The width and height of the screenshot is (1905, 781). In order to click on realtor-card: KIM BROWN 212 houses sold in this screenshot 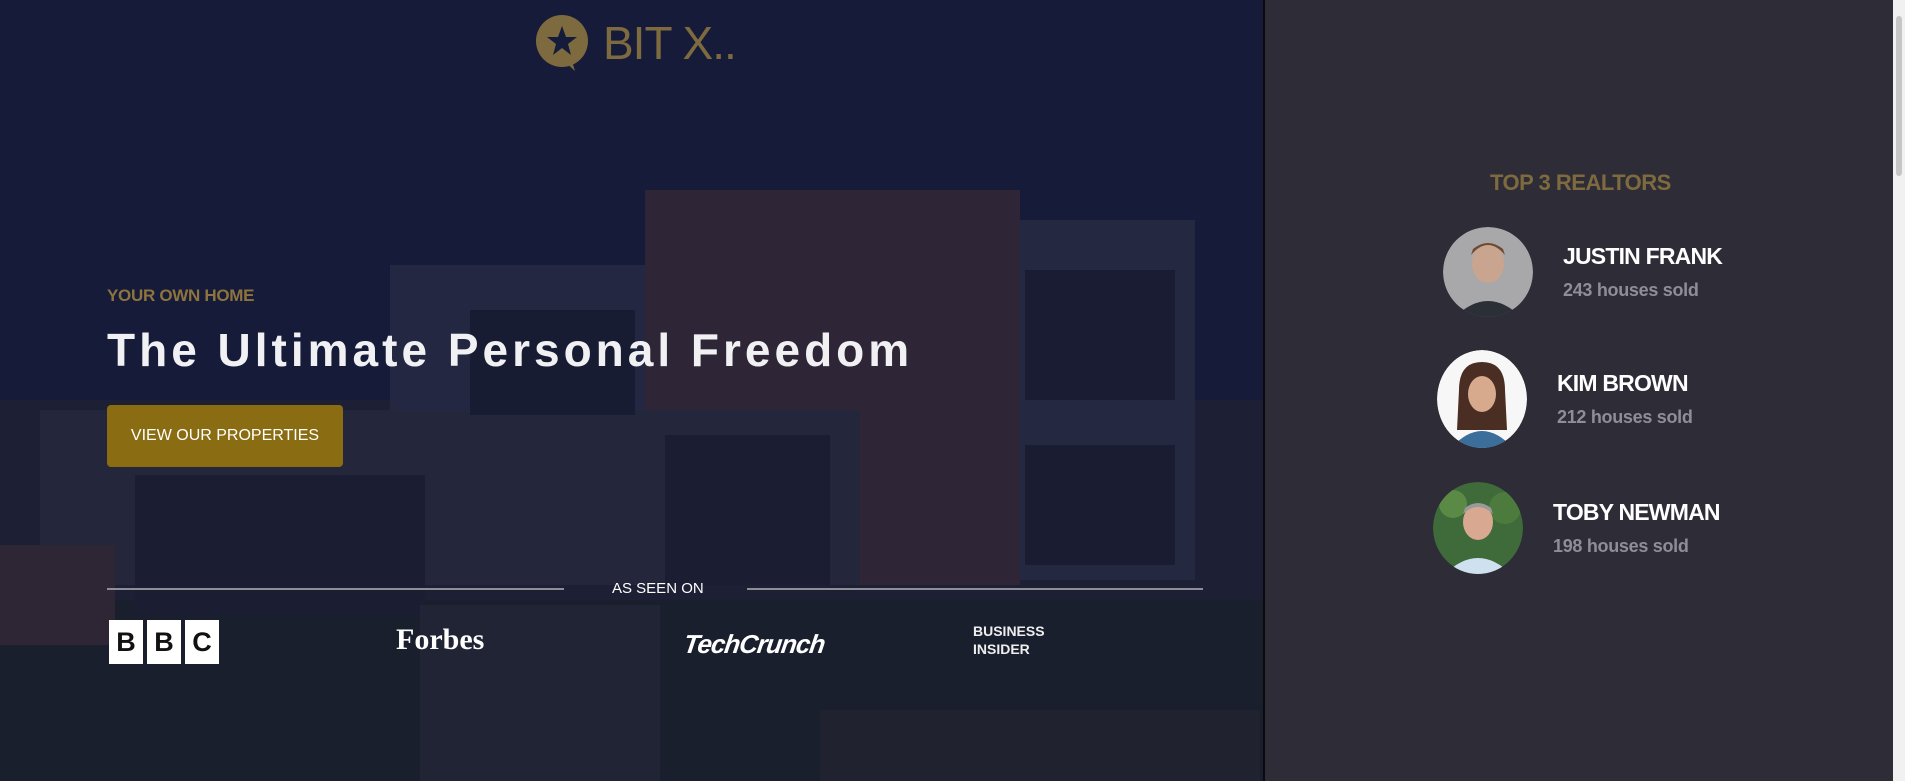, I will do `click(1565, 399)`.